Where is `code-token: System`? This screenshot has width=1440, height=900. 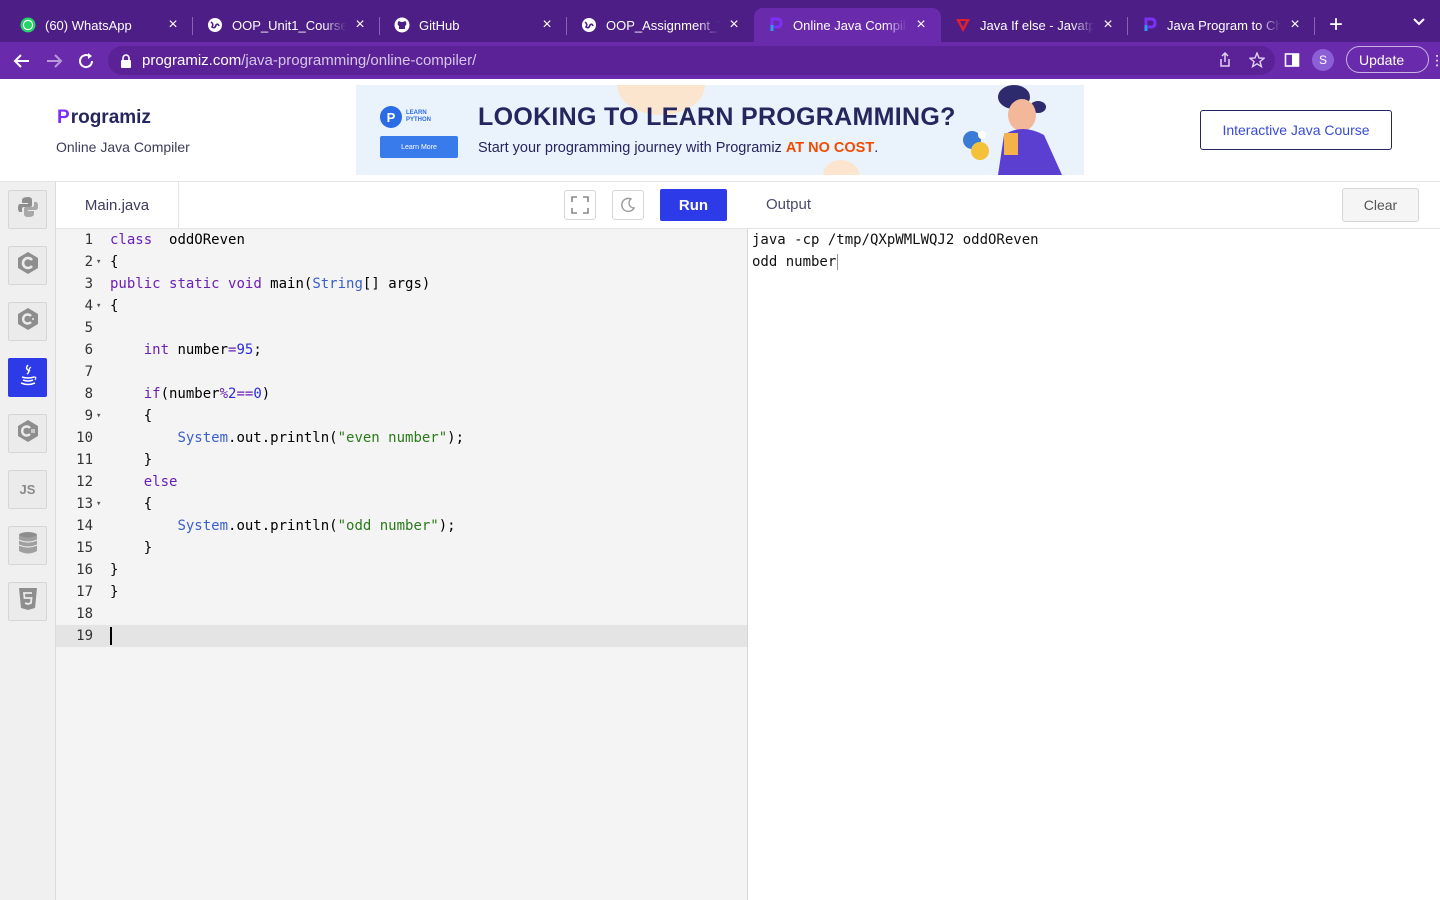
code-token: System is located at coordinates (203, 526).